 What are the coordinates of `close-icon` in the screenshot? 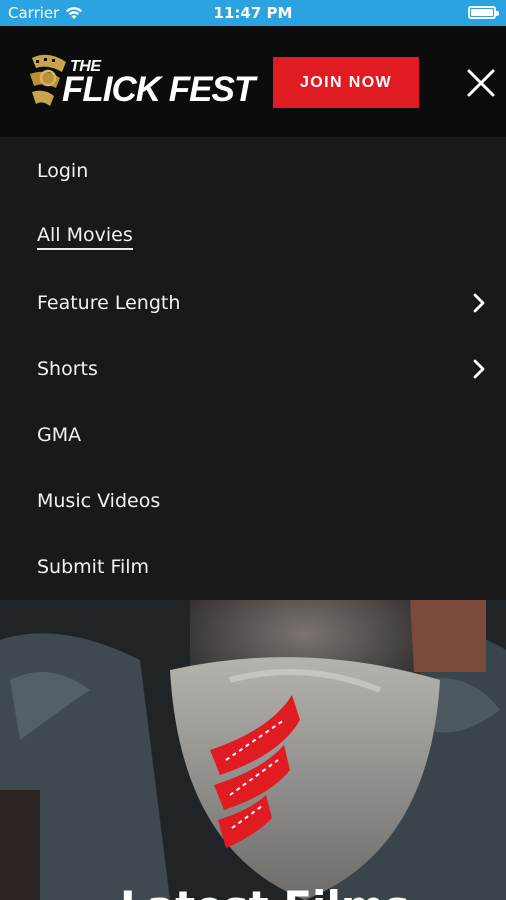 It's located at (481, 83).